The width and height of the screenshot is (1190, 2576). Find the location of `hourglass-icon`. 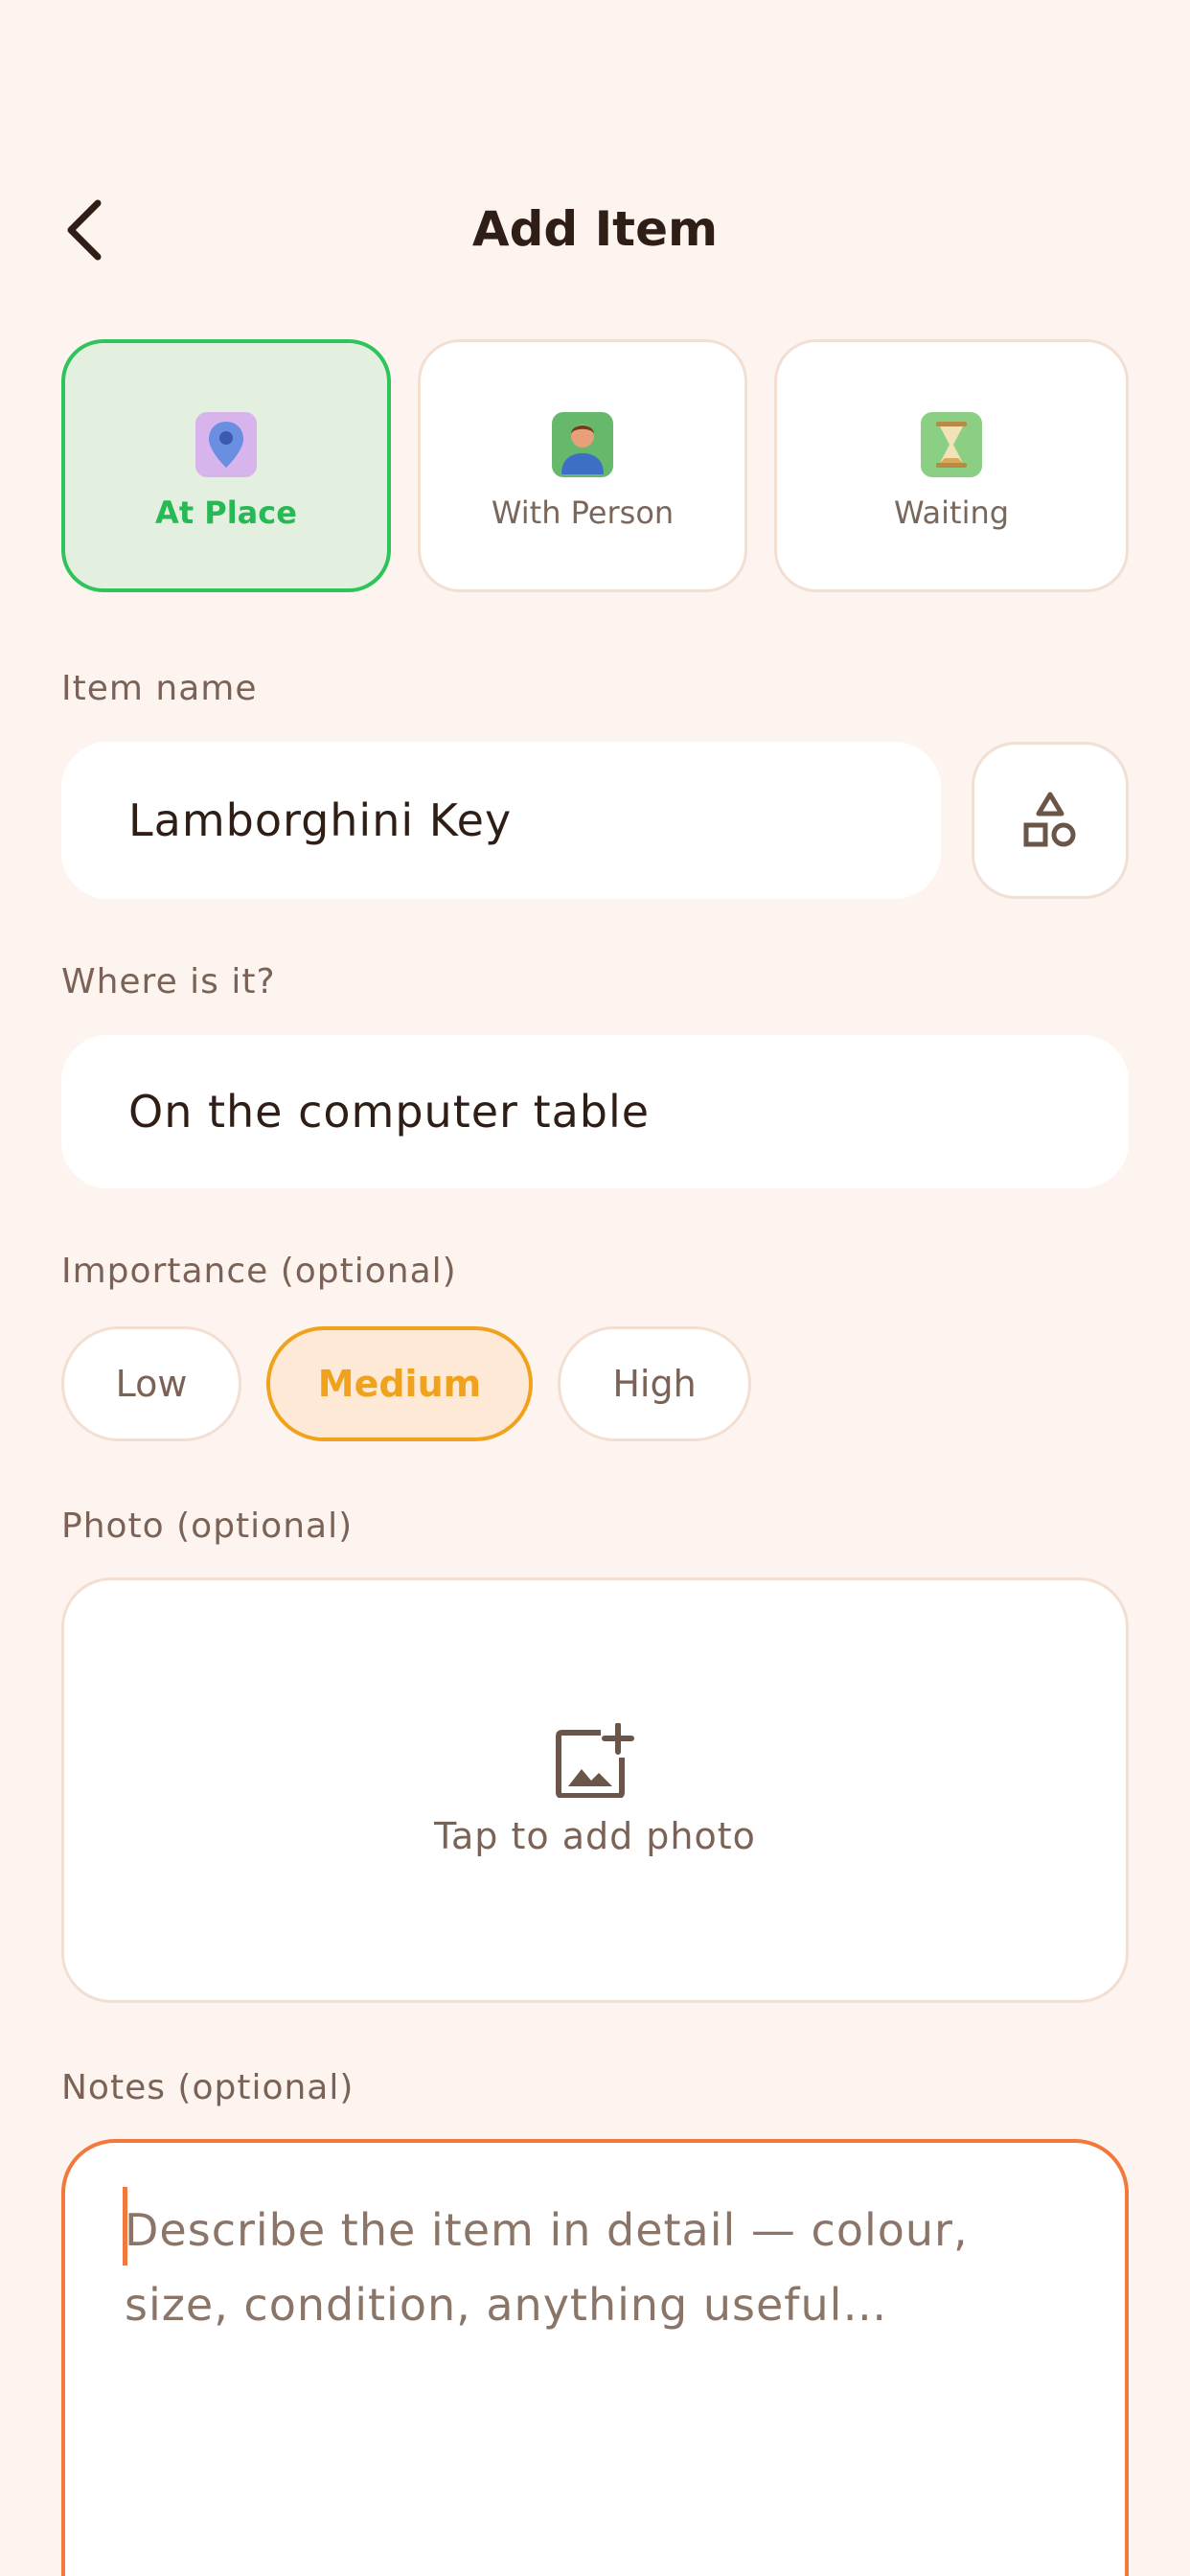

hourglass-icon is located at coordinates (952, 444).